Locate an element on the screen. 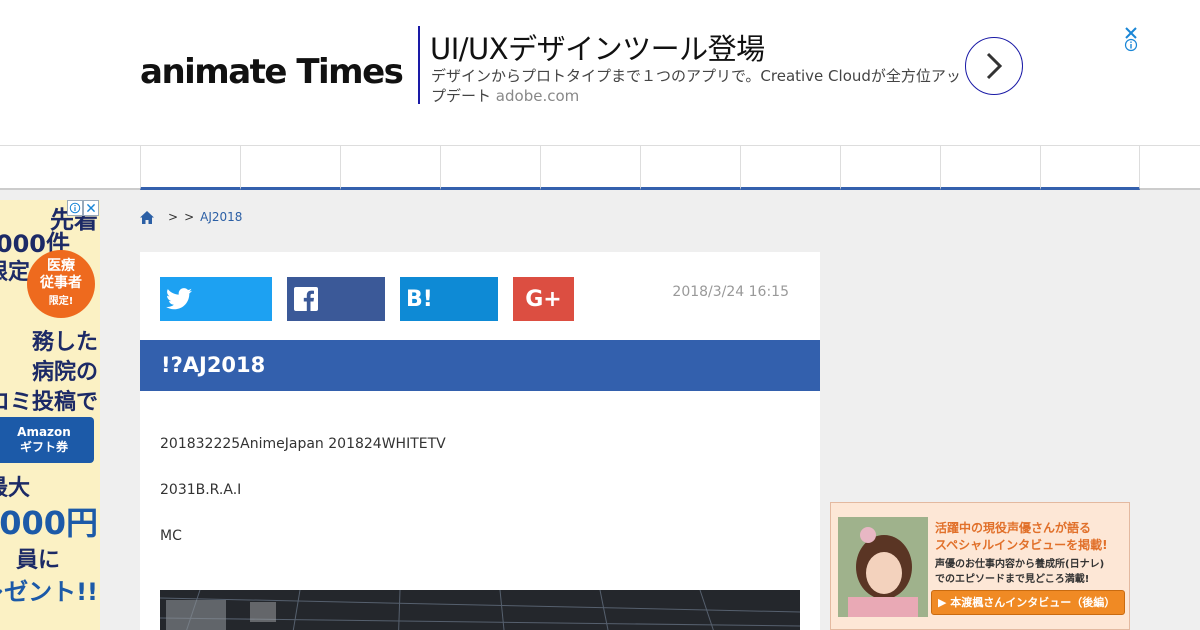  ad-close-button is located at coordinates (91, 208).